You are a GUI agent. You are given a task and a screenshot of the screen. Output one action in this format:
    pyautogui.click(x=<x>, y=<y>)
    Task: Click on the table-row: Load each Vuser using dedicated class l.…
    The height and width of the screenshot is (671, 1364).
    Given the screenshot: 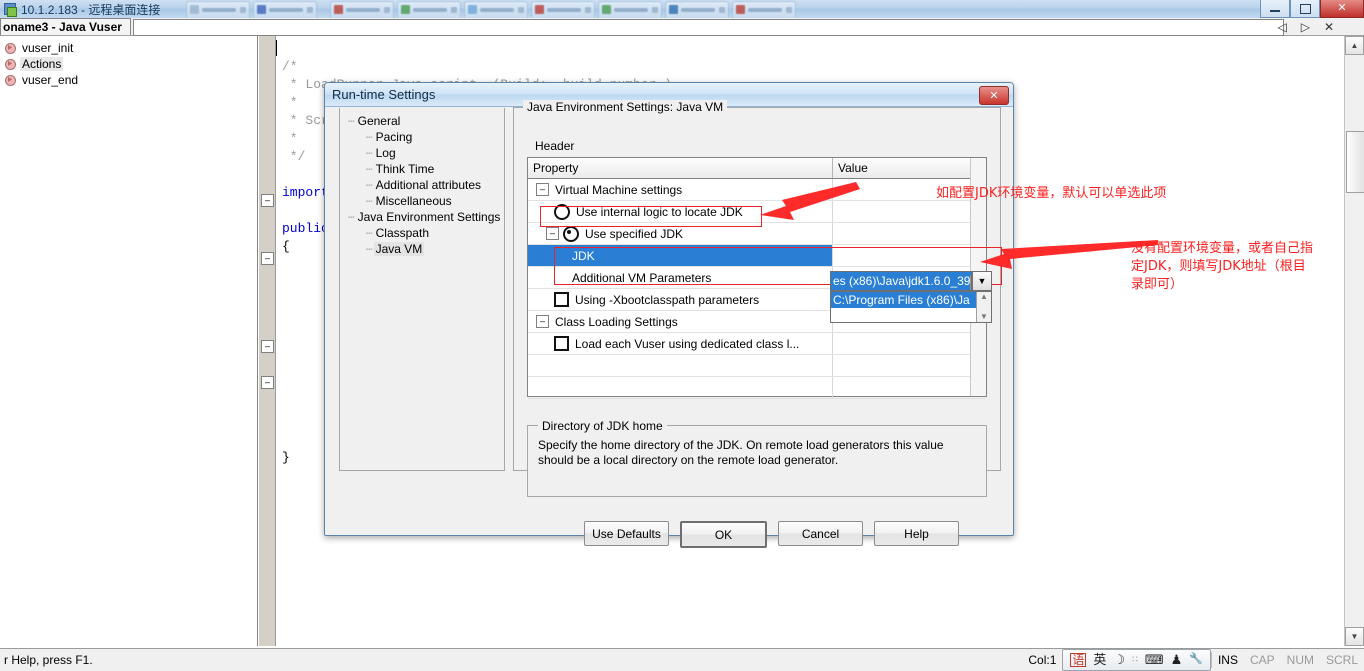 What is the action you would take?
    pyautogui.click(x=757, y=344)
    